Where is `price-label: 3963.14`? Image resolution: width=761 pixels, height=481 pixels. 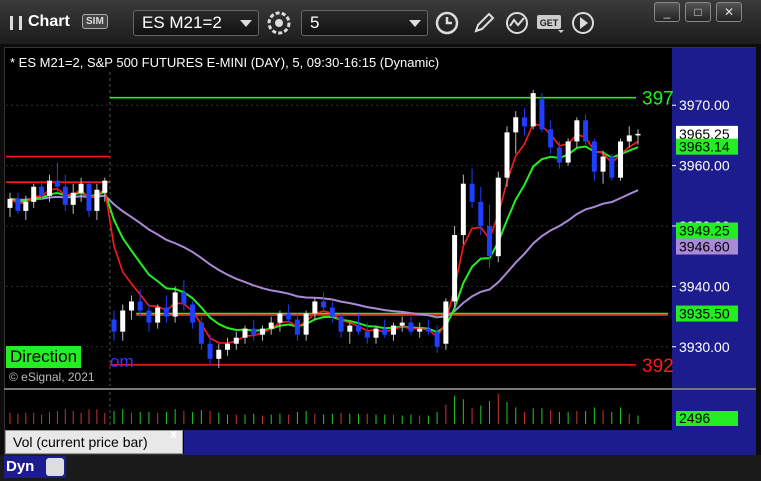
price-label: 3963.14 is located at coordinates (704, 147).